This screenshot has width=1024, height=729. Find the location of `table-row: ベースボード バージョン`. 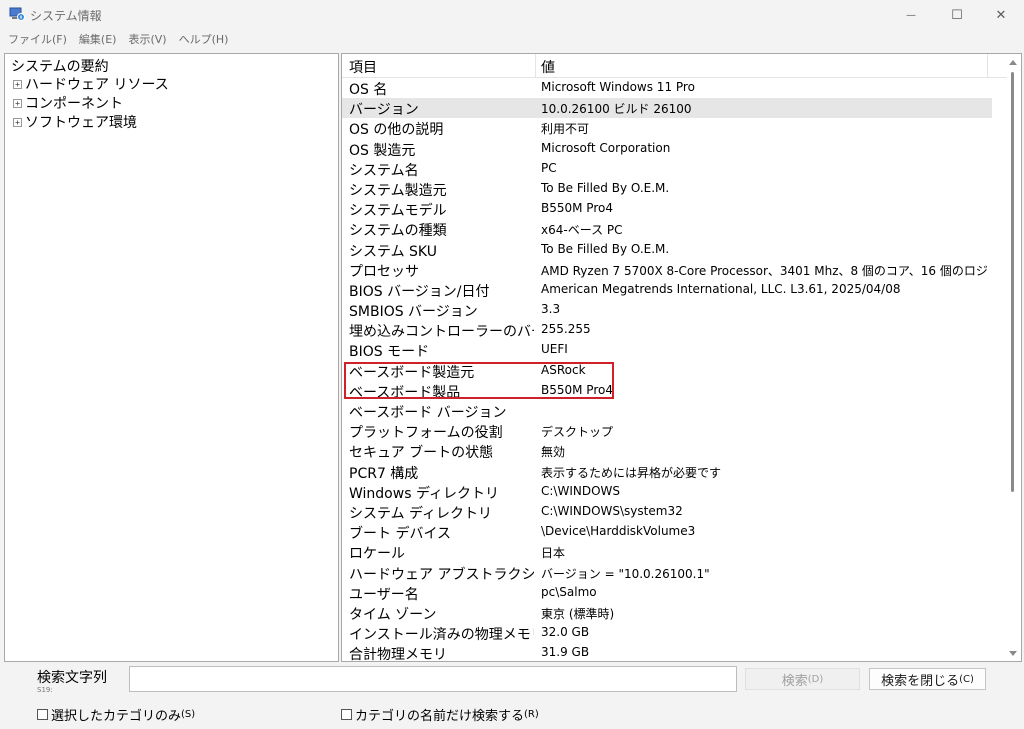

table-row: ベースボード バージョン is located at coordinates (667, 411).